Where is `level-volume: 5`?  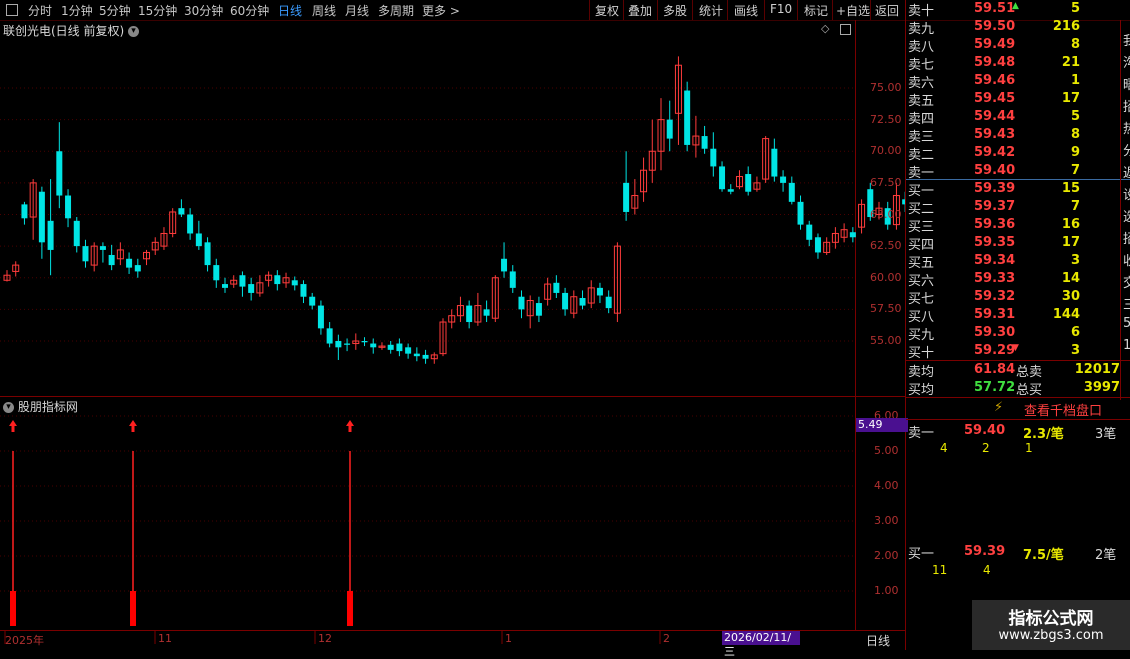
level-volume: 5 is located at coordinates (1075, 8).